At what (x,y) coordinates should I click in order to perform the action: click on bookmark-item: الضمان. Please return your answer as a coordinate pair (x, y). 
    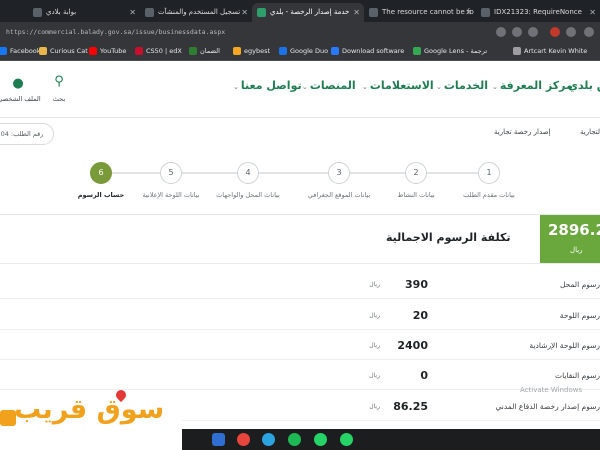
    Looking at the image, I should click on (204, 51).